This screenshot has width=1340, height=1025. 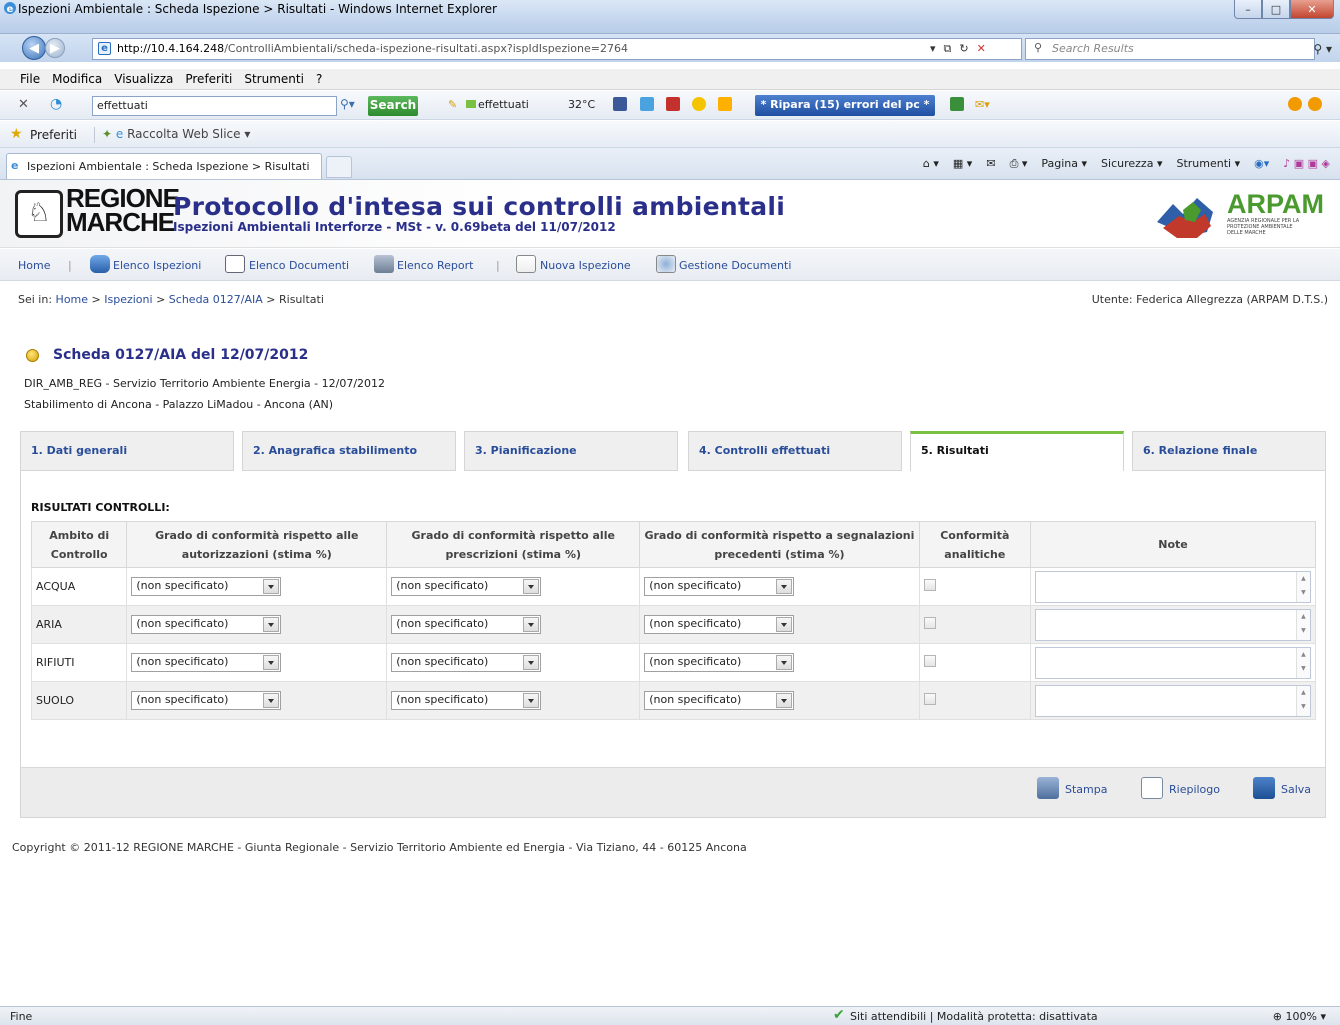 I want to click on tab-risultati: 5. Risultati, so click(x=1017, y=451).